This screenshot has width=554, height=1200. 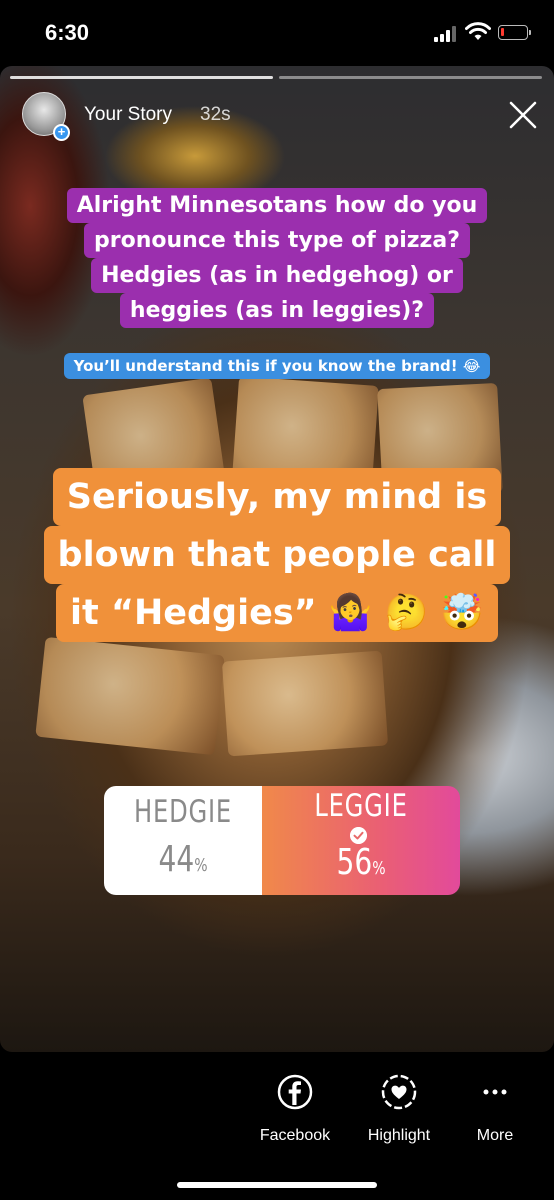 I want to click on battery-level, so click(x=502, y=32).